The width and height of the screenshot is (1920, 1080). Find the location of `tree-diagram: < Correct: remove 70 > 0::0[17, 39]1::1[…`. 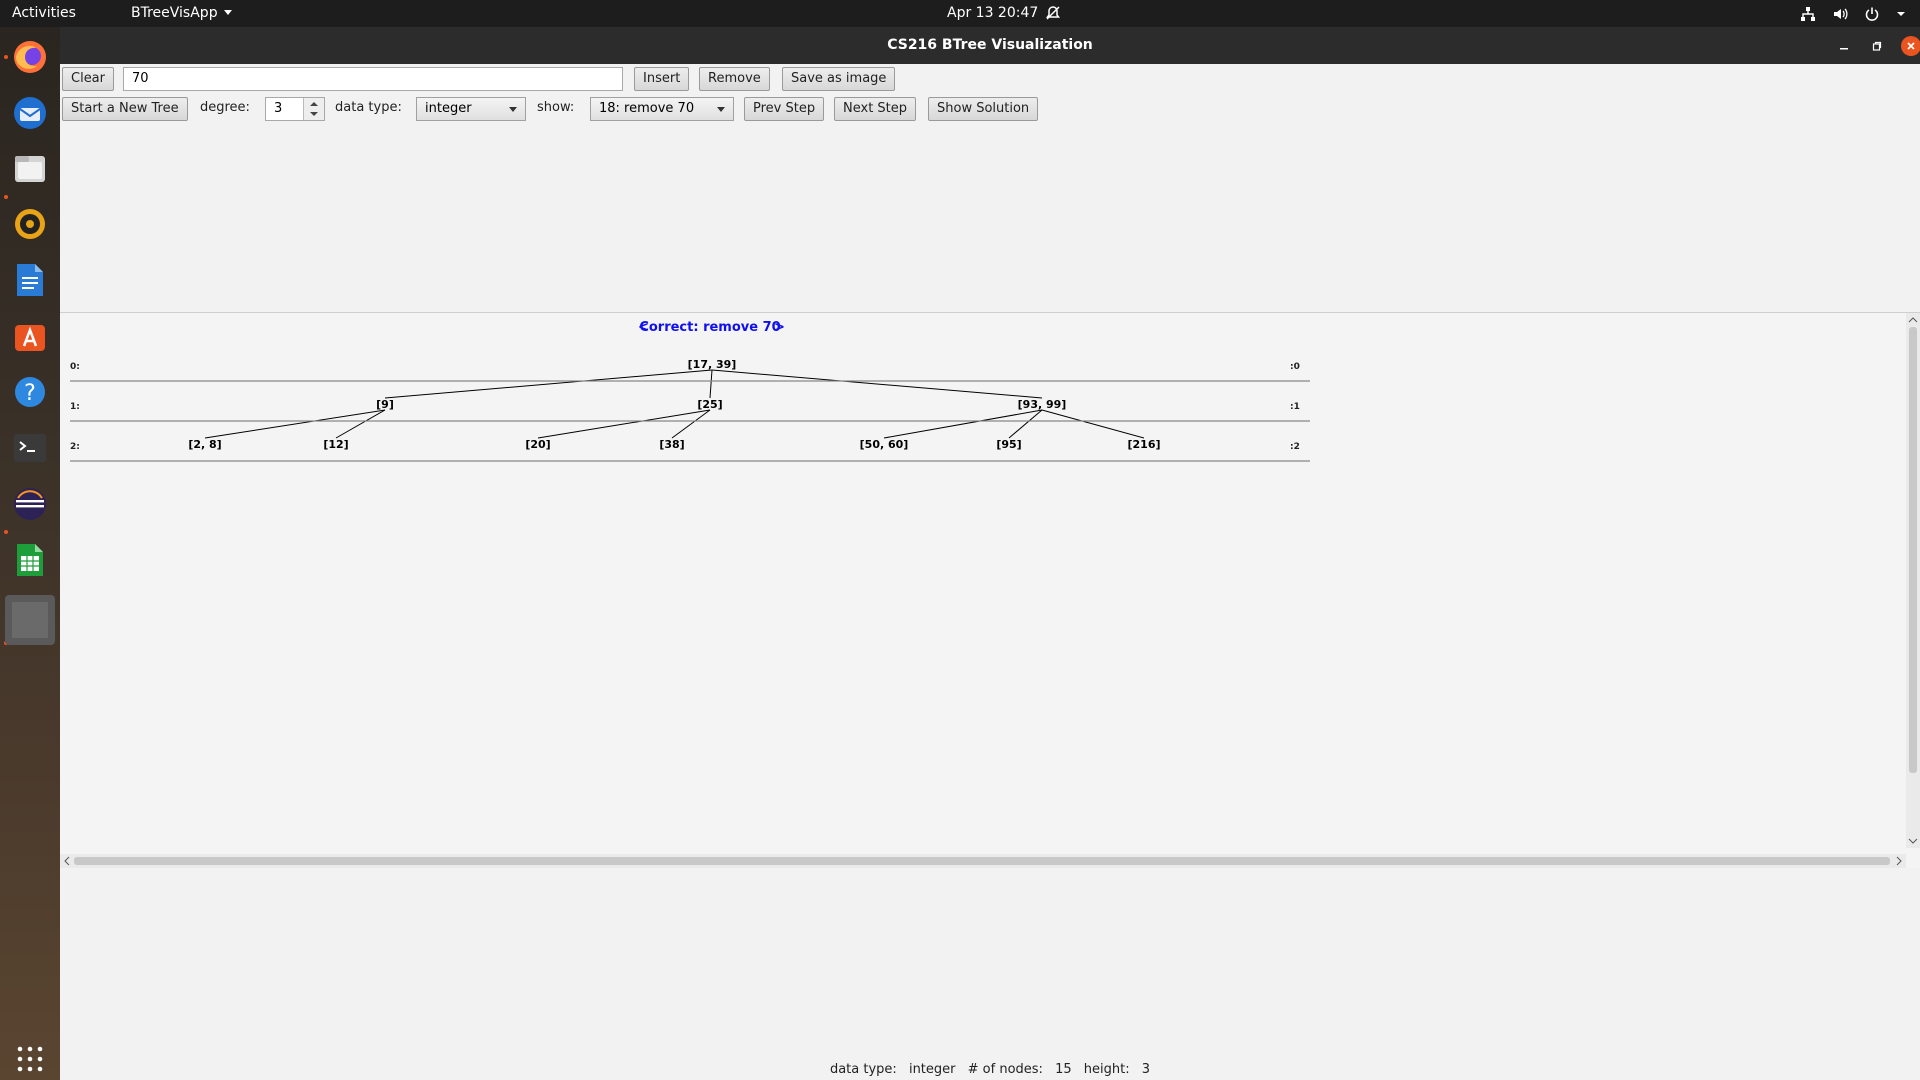

tree-diagram: < Correct: remove 70 > 0::0[17, 39]1::1[… is located at coordinates (690, 391).